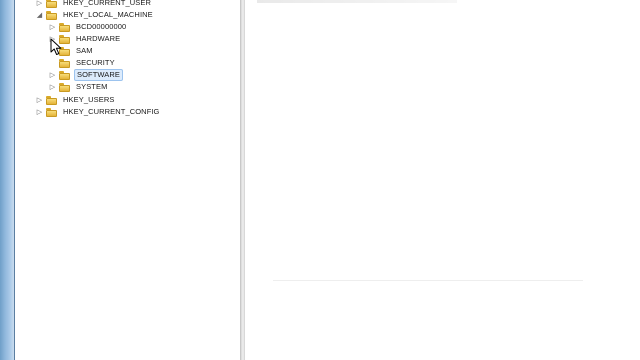  Describe the element at coordinates (95, 63) in the screenshot. I see `tree-node-label: SECURITY` at that location.